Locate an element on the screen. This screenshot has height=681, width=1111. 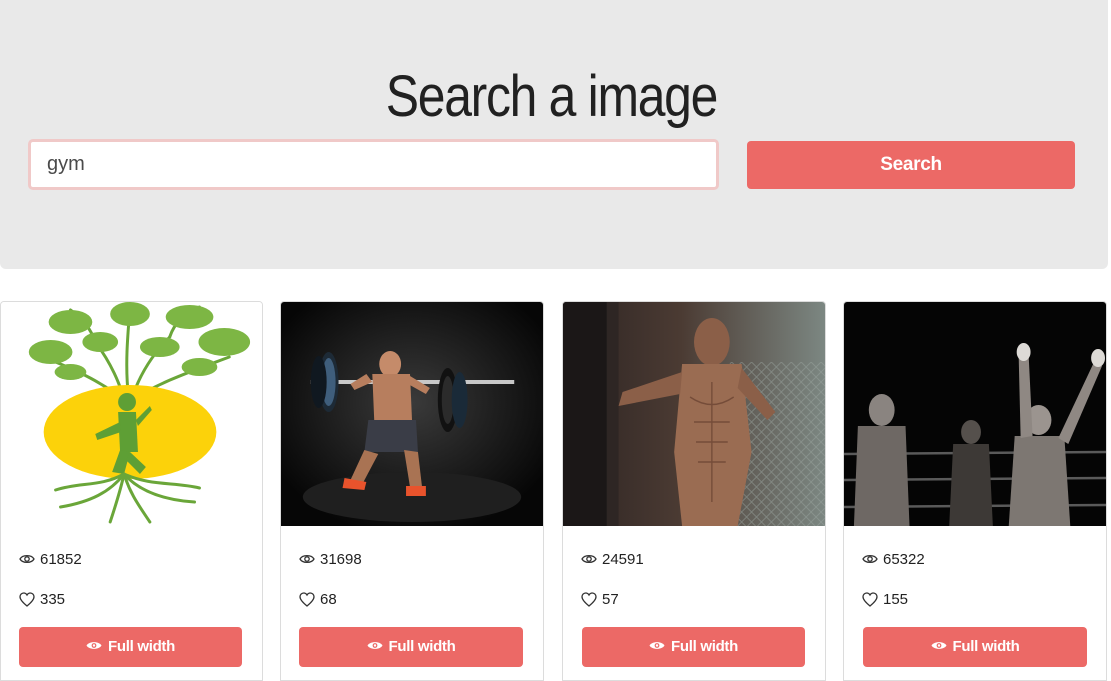
image-card: 31698 68 Full width is located at coordinates (412, 491).